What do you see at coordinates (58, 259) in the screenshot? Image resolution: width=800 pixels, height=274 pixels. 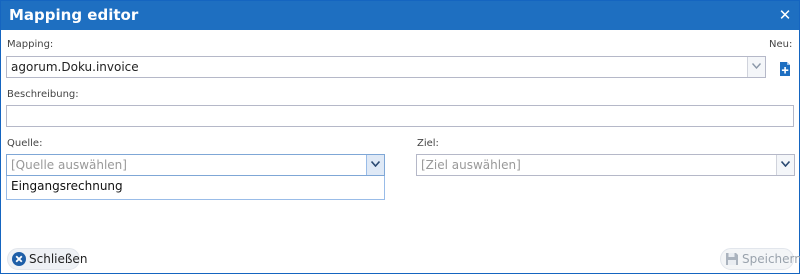 I see `close-button-label: Schließen` at bounding box center [58, 259].